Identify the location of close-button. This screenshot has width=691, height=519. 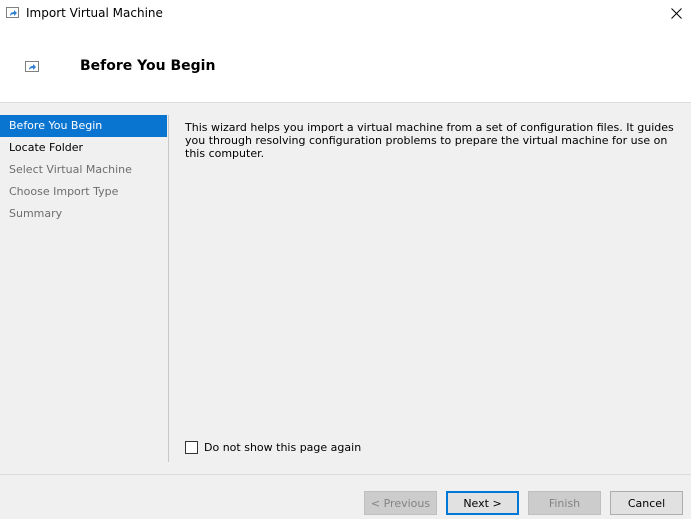
(676, 15).